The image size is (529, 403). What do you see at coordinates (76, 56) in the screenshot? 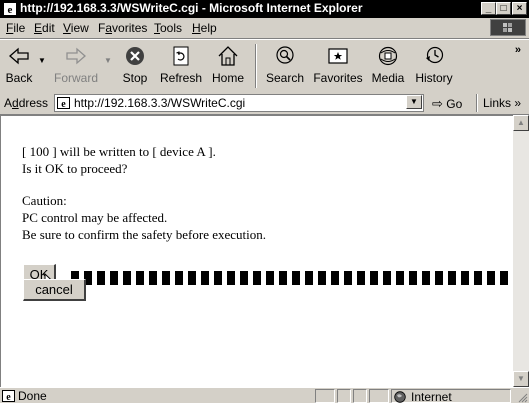
I see `forward-arrow-icon` at bounding box center [76, 56].